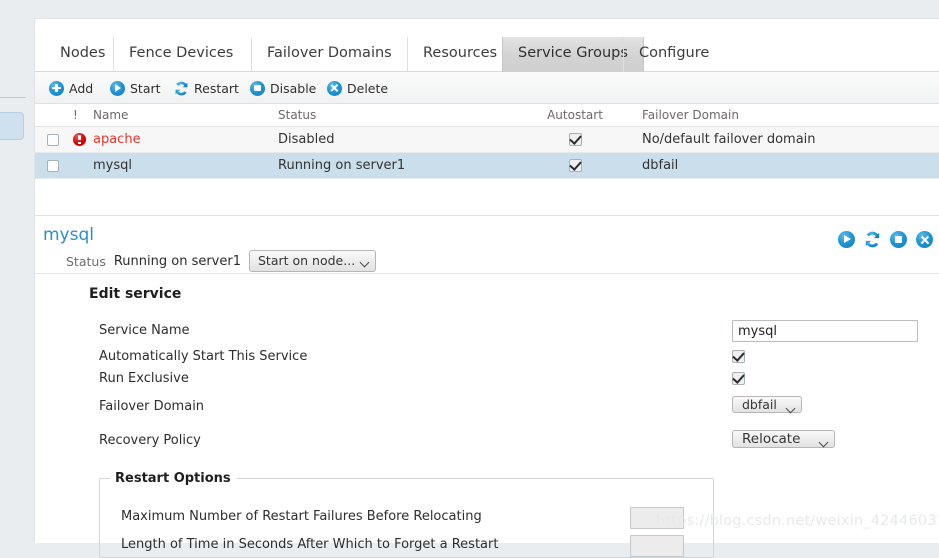 This screenshot has height=558, width=939. Describe the element at coordinates (81, 88) in the screenshot. I see `toolbar-add-label: Add` at that location.